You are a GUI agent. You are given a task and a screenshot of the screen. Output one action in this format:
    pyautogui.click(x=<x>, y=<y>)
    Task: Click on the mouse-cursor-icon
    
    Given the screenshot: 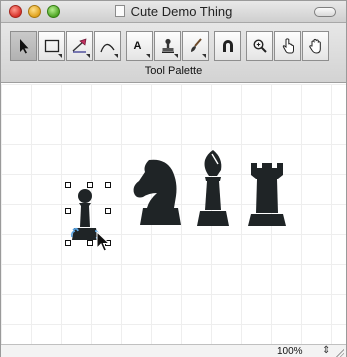 What is the action you would take?
    pyautogui.click(x=103, y=241)
    